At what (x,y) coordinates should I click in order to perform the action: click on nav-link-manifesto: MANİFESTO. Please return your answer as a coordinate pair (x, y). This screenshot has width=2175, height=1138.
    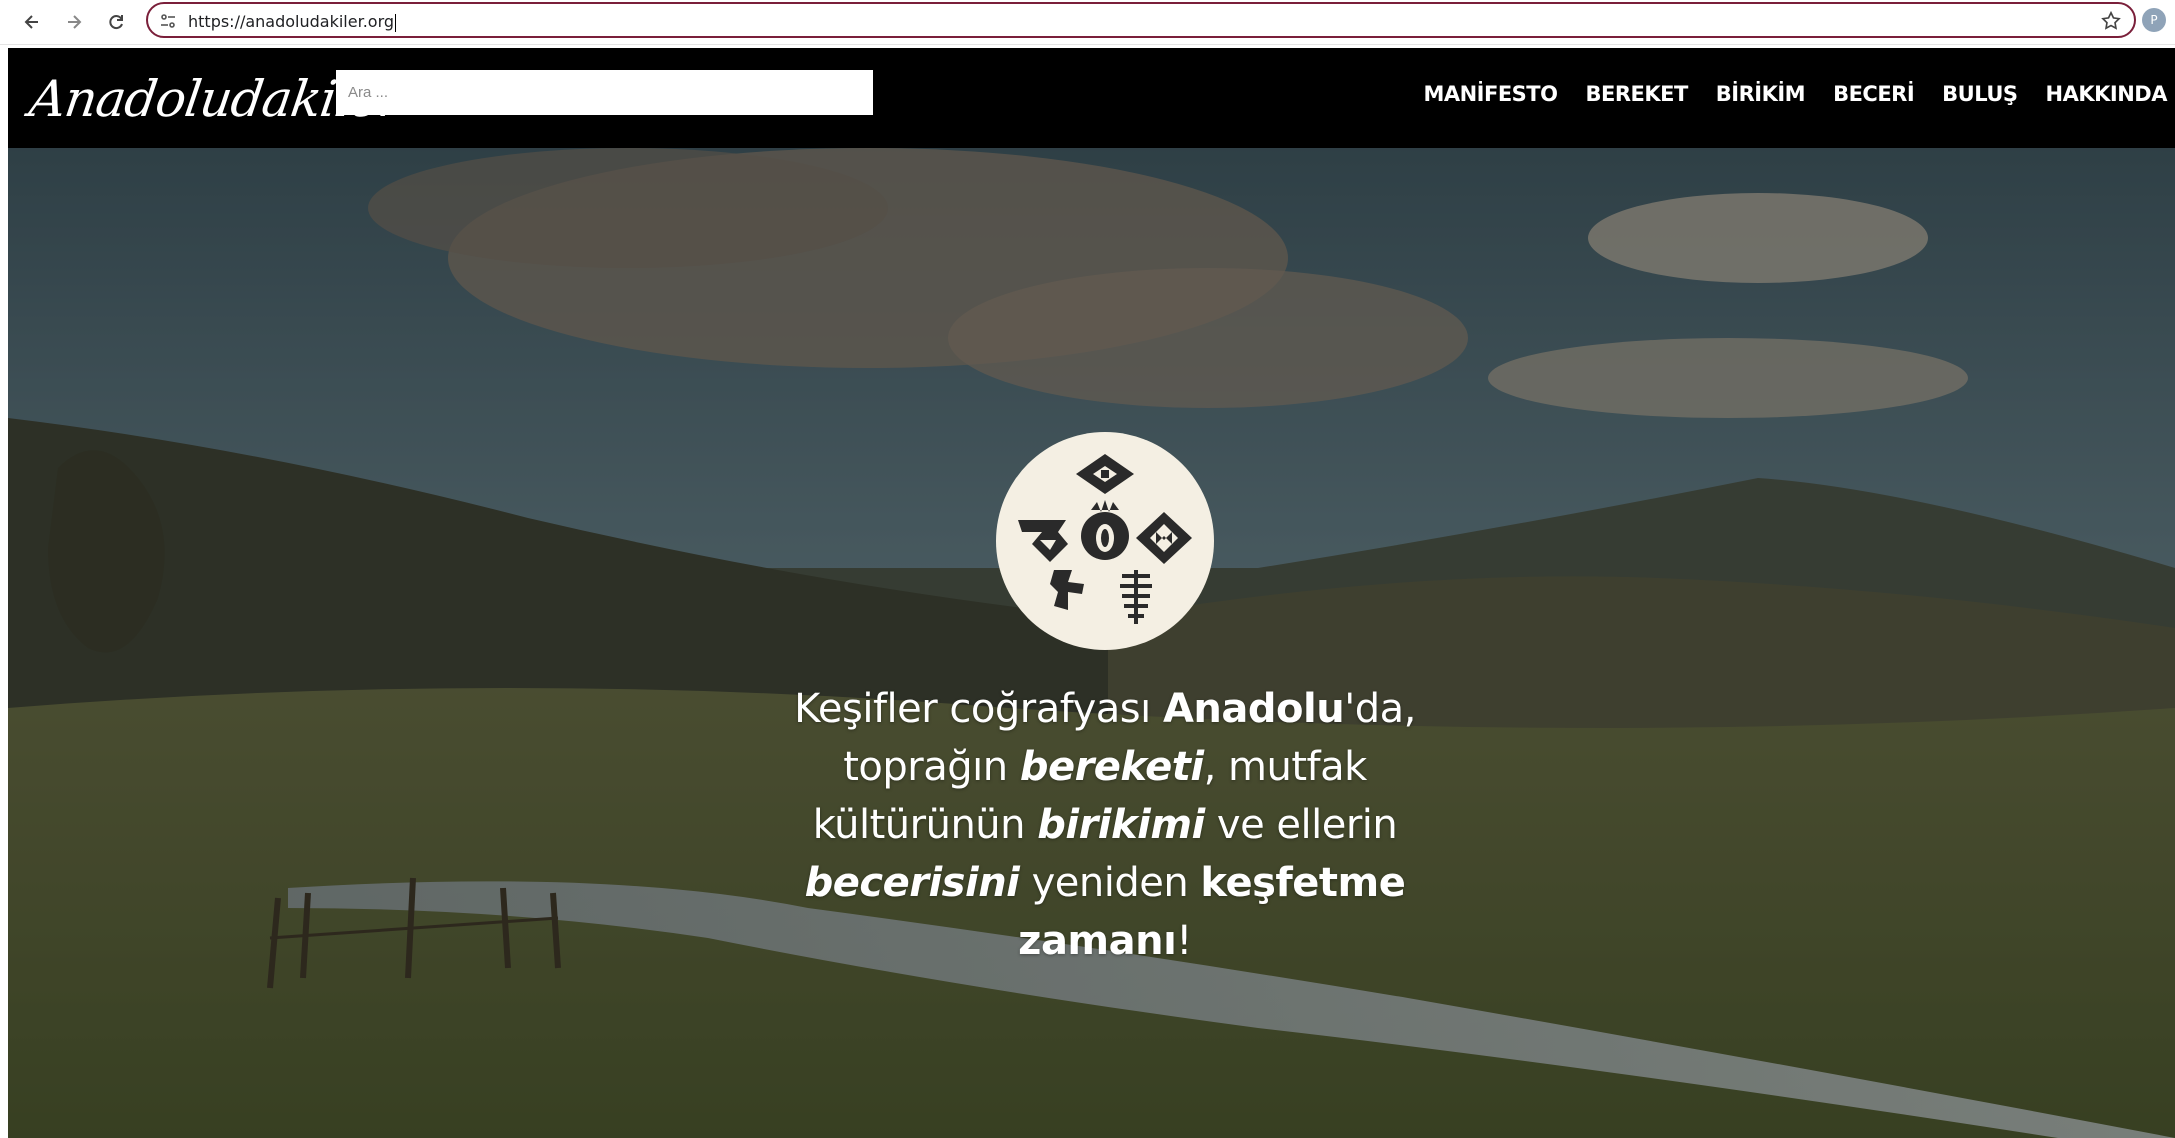
    Looking at the image, I should click on (1490, 94).